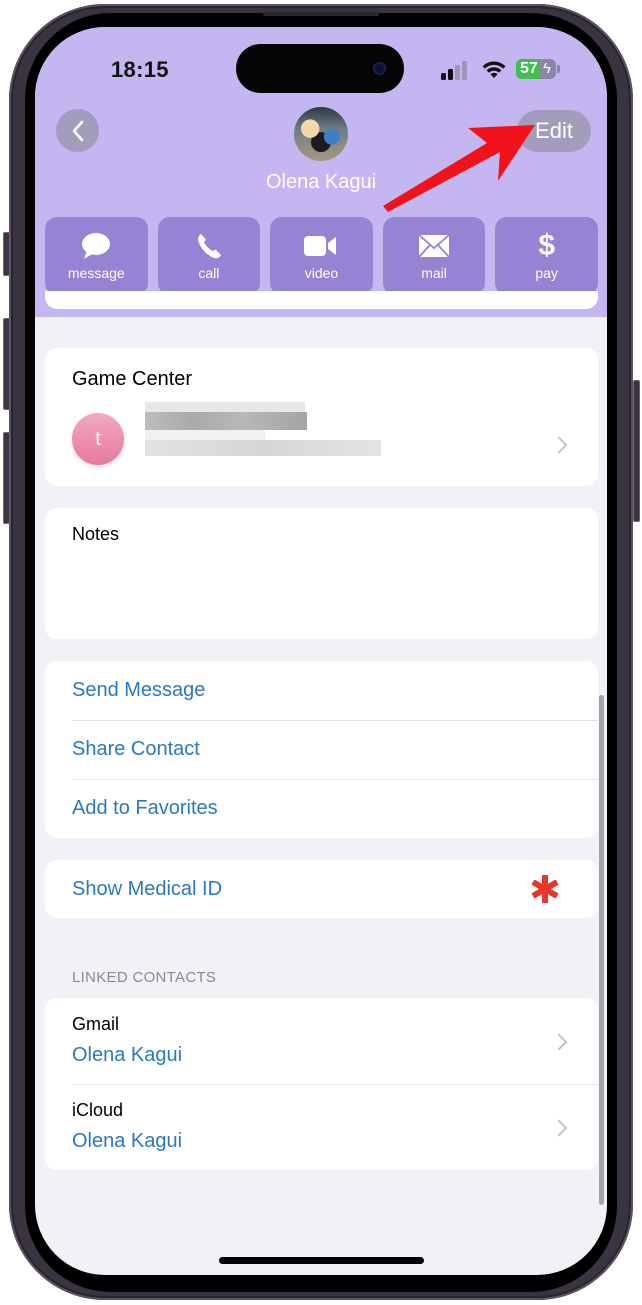 This screenshot has height=1305, width=642. I want to click on linked-contacts-card: Gmail Olena Kagui iCloud Olena Kagui, so click(321, 1084).